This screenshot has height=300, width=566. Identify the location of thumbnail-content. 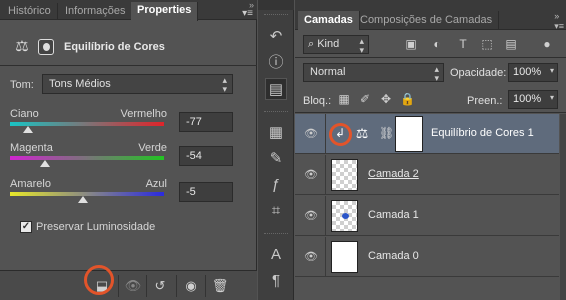
(345, 216).